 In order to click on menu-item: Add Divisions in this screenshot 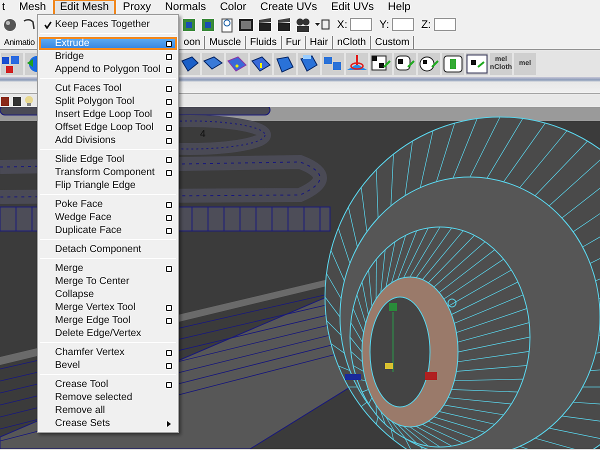, I will do `click(108, 140)`.